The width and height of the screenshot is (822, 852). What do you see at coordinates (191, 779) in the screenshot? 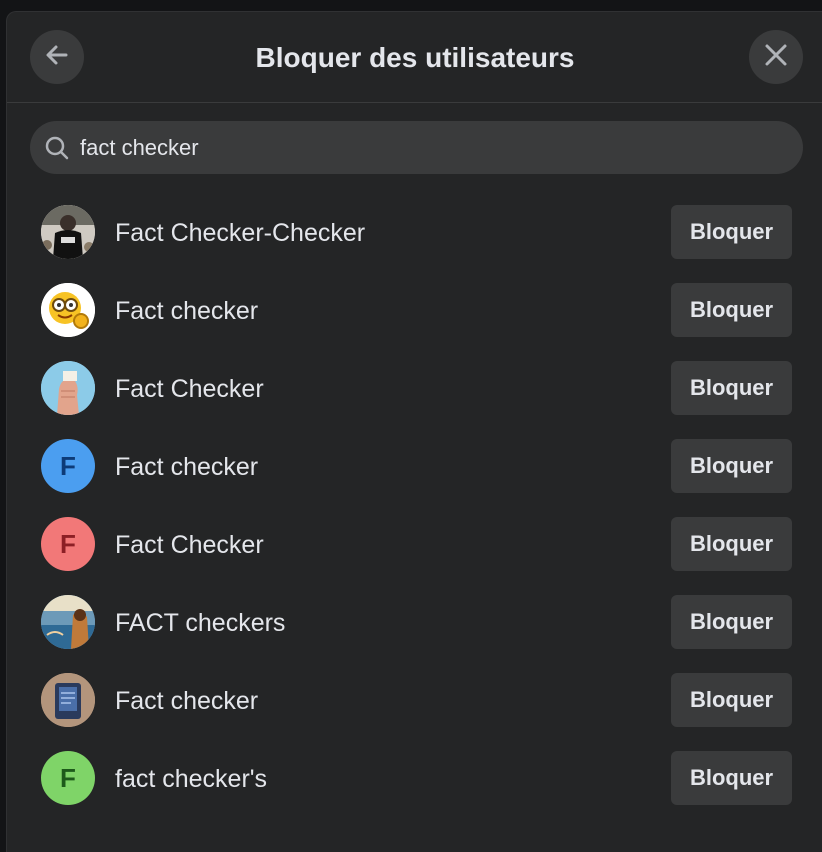
I see `user-name: fact checker's` at bounding box center [191, 779].